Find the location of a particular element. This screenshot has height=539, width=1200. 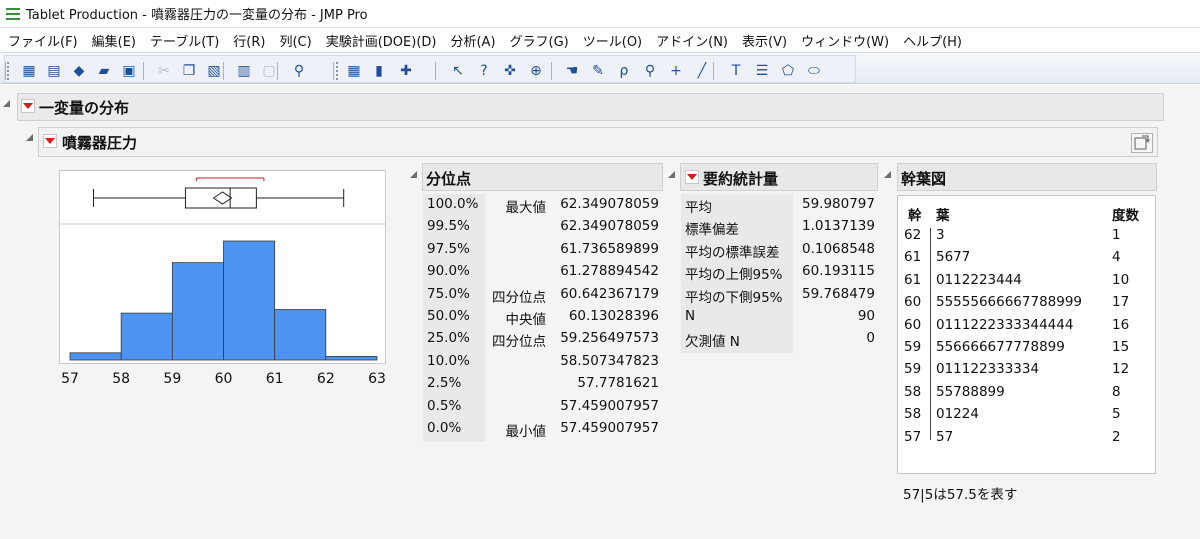

paste-icon: ▧ is located at coordinates (214, 71).